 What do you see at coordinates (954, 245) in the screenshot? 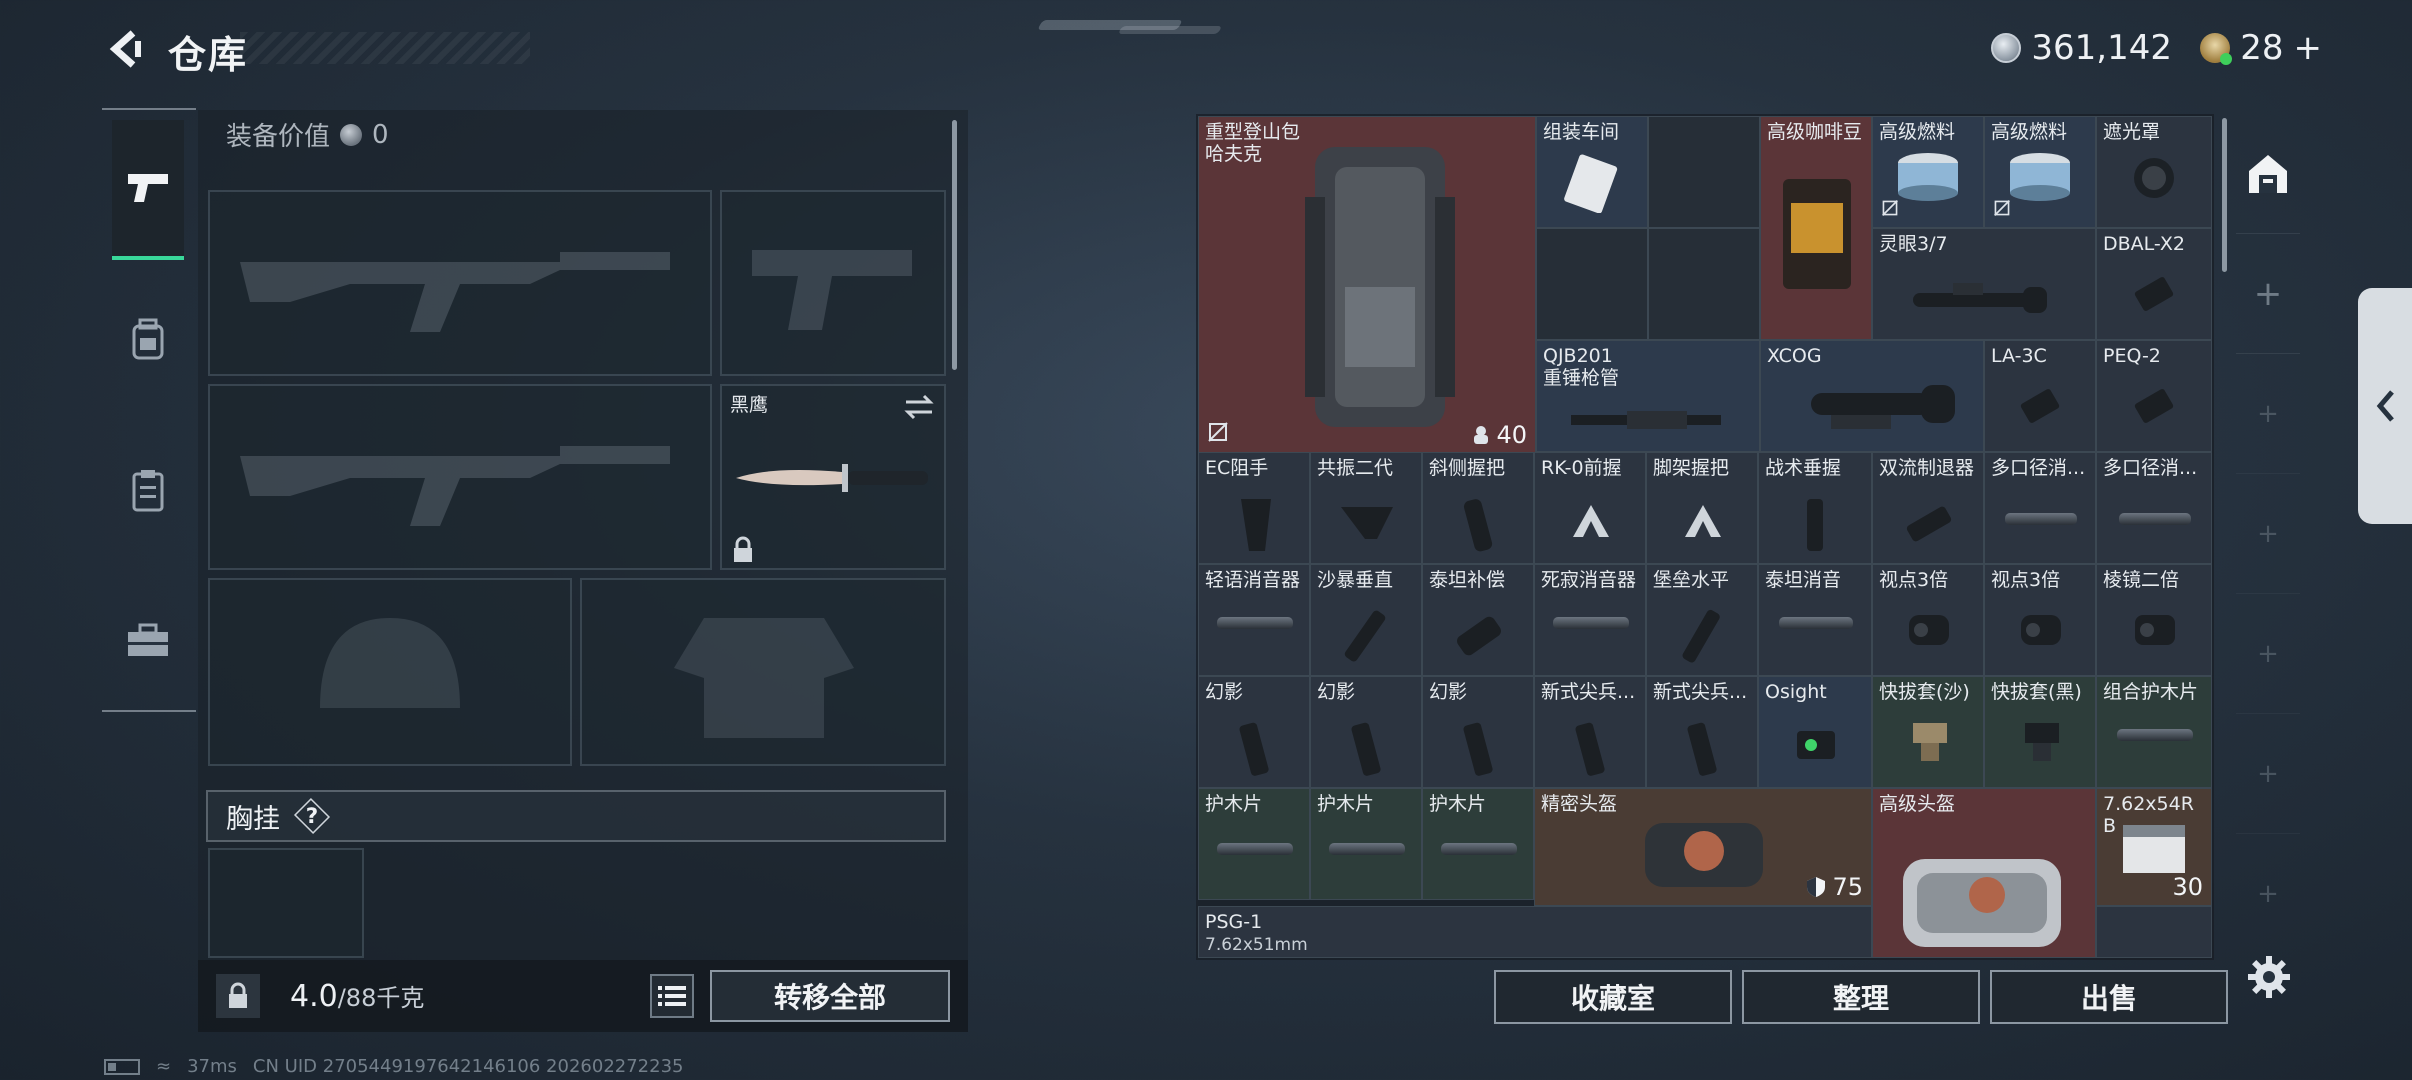
I see `scrollbar` at bounding box center [954, 245].